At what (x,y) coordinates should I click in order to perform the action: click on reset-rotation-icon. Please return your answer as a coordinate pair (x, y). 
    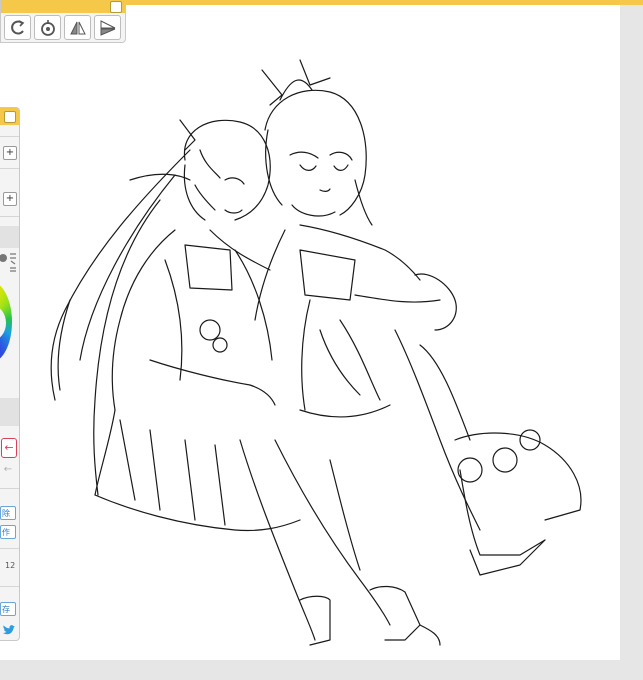
    Looking at the image, I should click on (47, 27).